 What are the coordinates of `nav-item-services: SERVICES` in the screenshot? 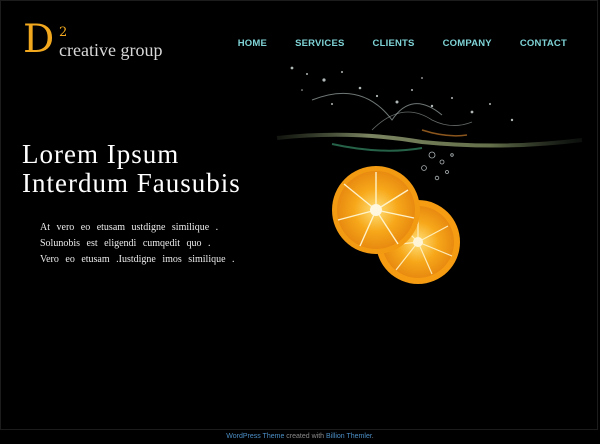 It's located at (319, 44).